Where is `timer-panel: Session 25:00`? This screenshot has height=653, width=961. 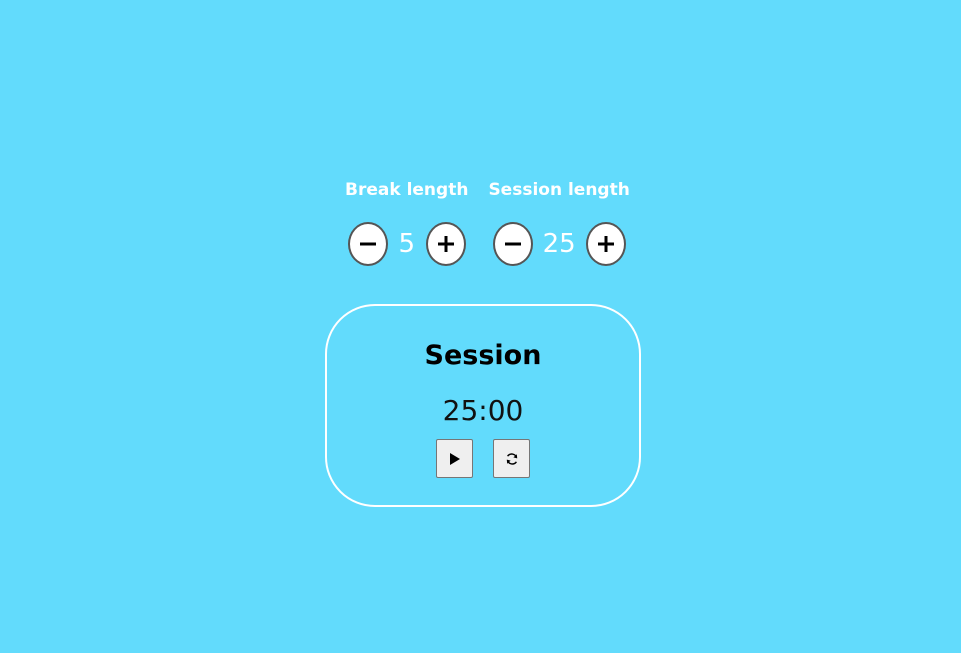 timer-panel: Session 25:00 is located at coordinates (483, 405).